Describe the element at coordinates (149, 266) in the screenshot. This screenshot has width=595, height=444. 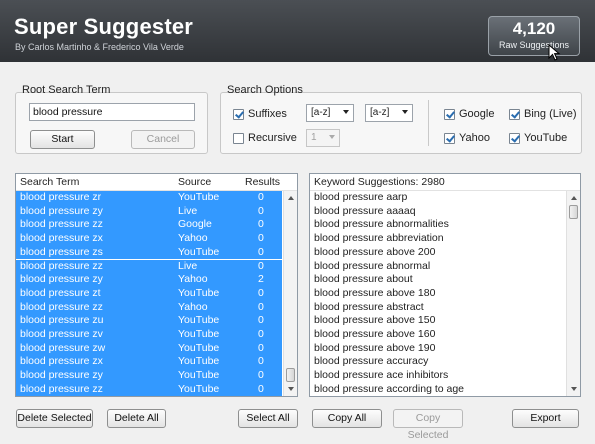
I see `table-row: blood pressure zz Live 0` at that location.